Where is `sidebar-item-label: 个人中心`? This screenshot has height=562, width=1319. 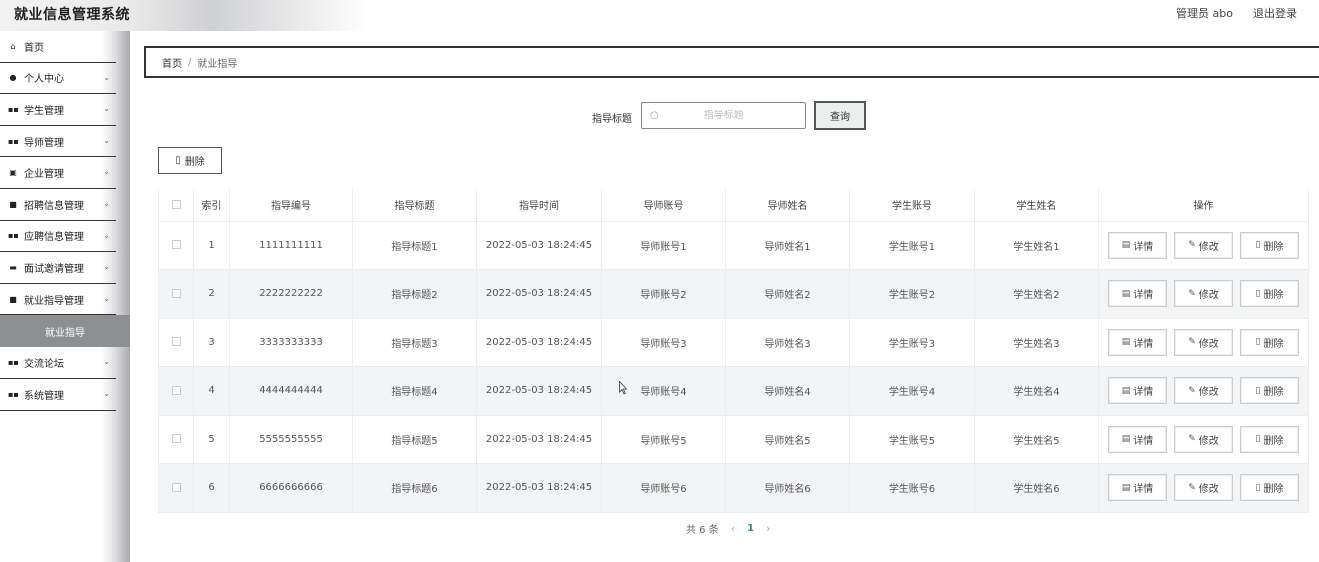 sidebar-item-label: 个人中心 is located at coordinates (44, 80).